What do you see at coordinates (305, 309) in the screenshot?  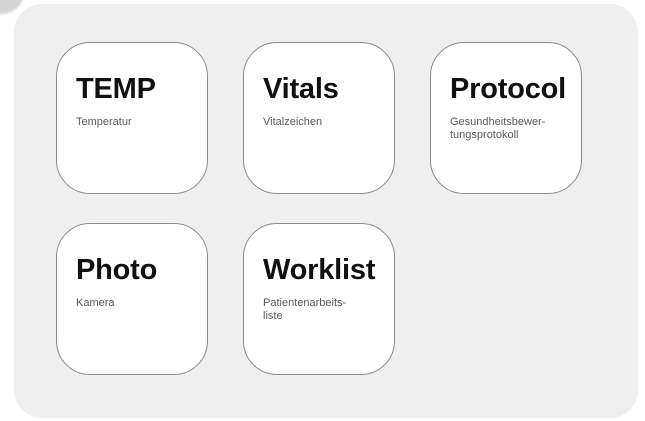 I see `worklist-tile-subtitle: Patientenarbeits-liste` at bounding box center [305, 309].